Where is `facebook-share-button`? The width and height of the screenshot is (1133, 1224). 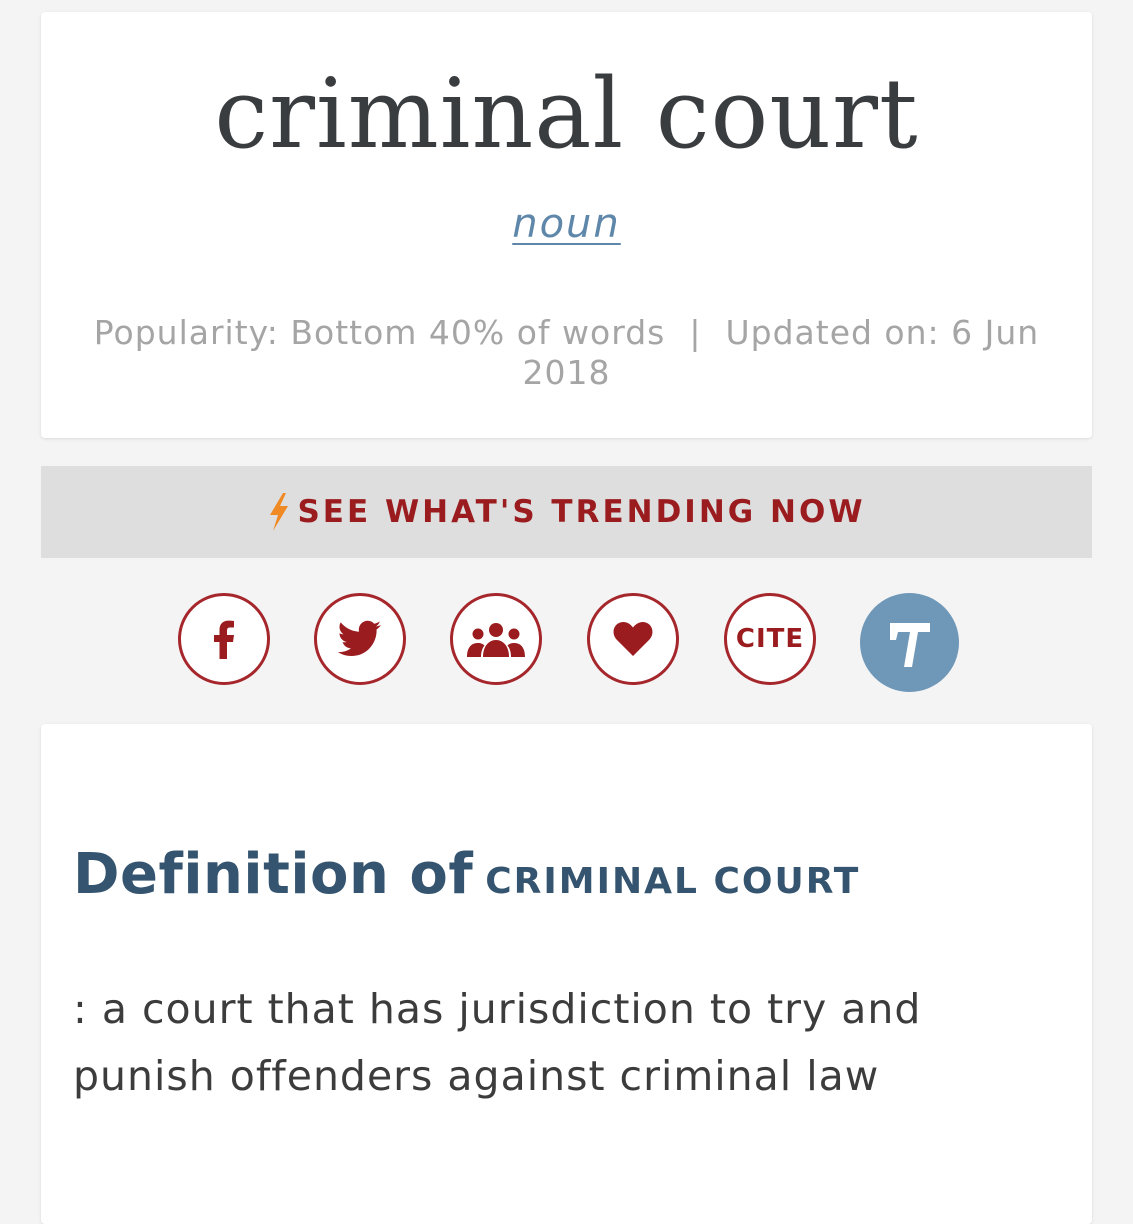
facebook-share-button is located at coordinates (224, 639).